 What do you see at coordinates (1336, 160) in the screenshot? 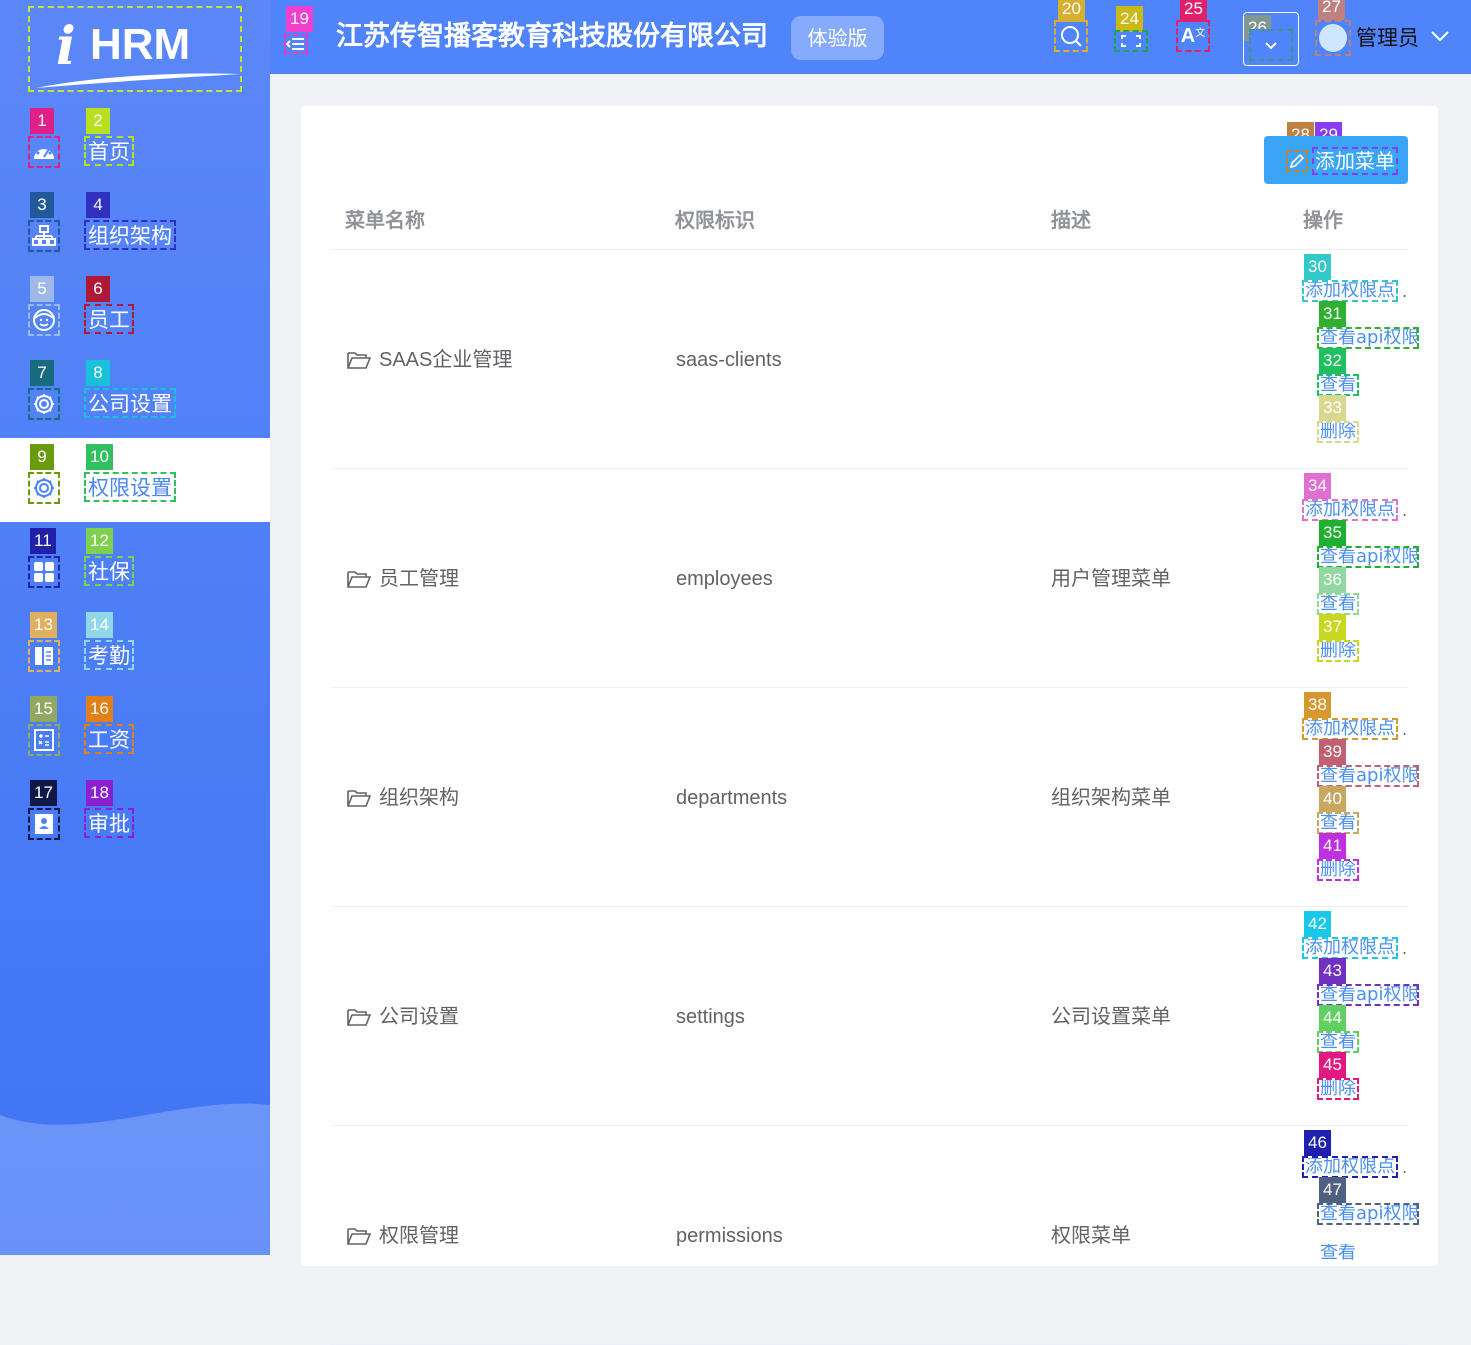
I see `add-menu-button: 添加菜单` at bounding box center [1336, 160].